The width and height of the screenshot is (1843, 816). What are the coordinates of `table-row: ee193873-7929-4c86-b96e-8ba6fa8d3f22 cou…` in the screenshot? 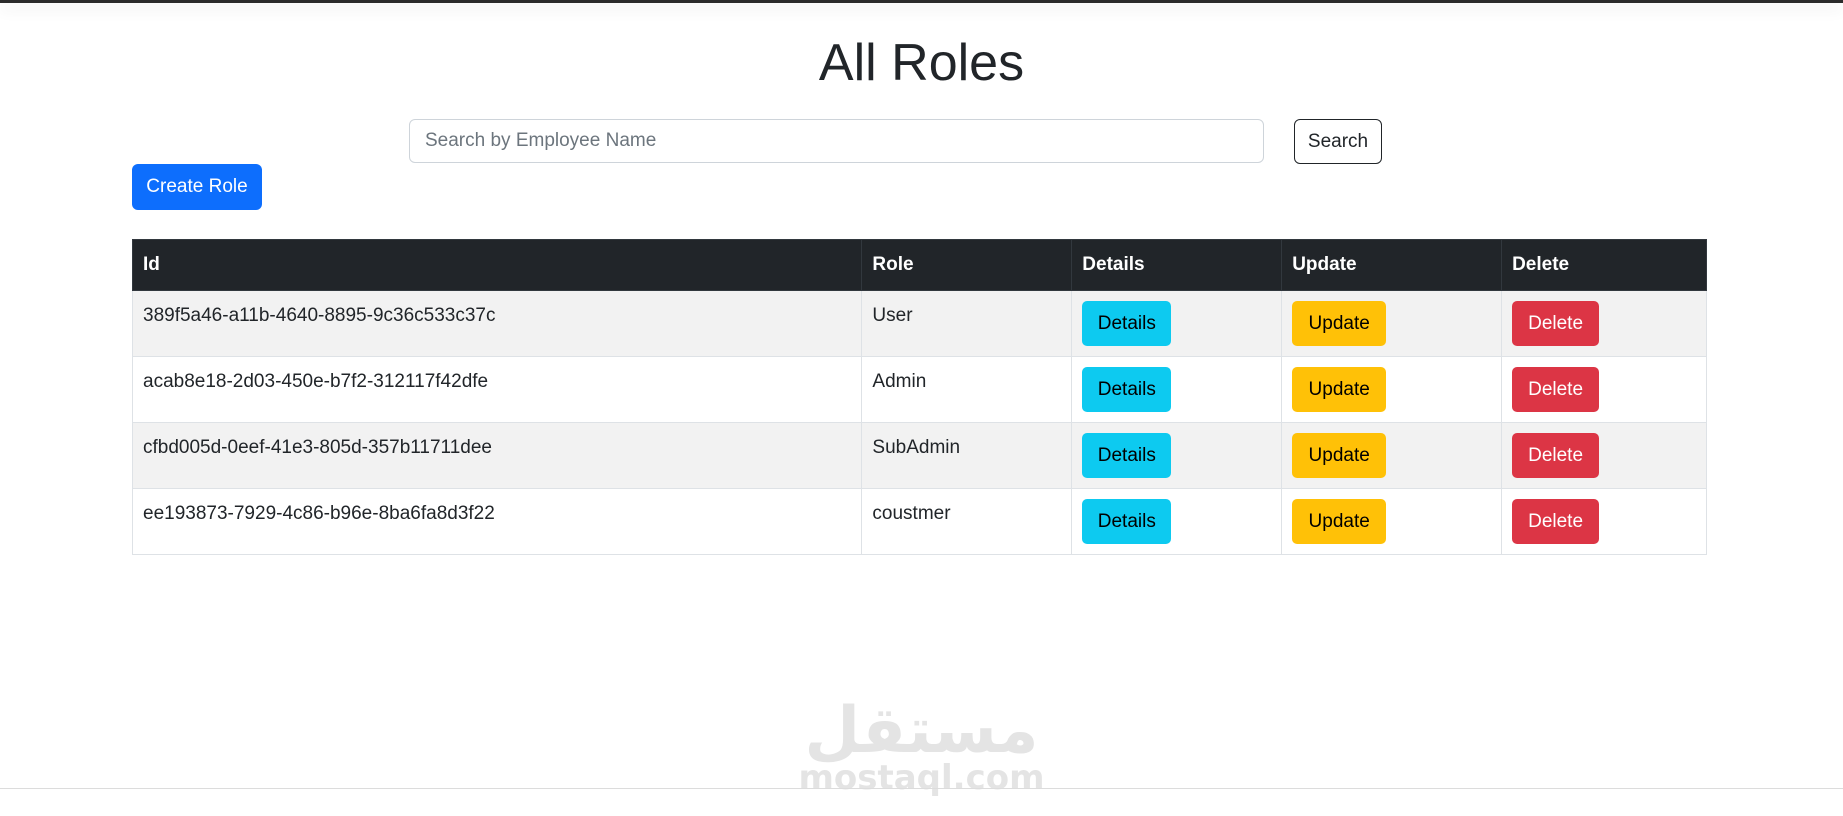 It's located at (919, 521).